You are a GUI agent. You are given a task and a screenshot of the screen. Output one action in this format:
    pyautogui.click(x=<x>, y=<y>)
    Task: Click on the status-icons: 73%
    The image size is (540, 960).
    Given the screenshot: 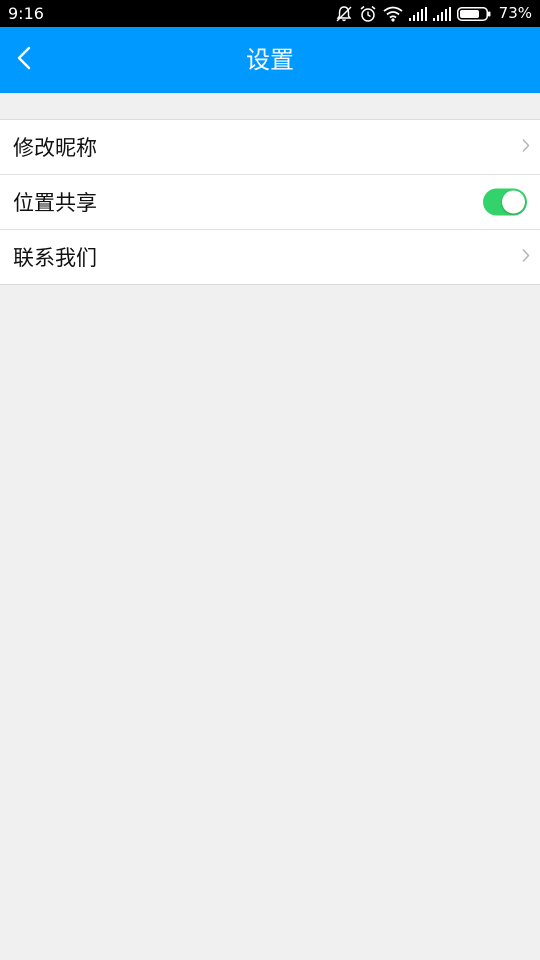 What is the action you would take?
    pyautogui.click(x=433, y=13)
    